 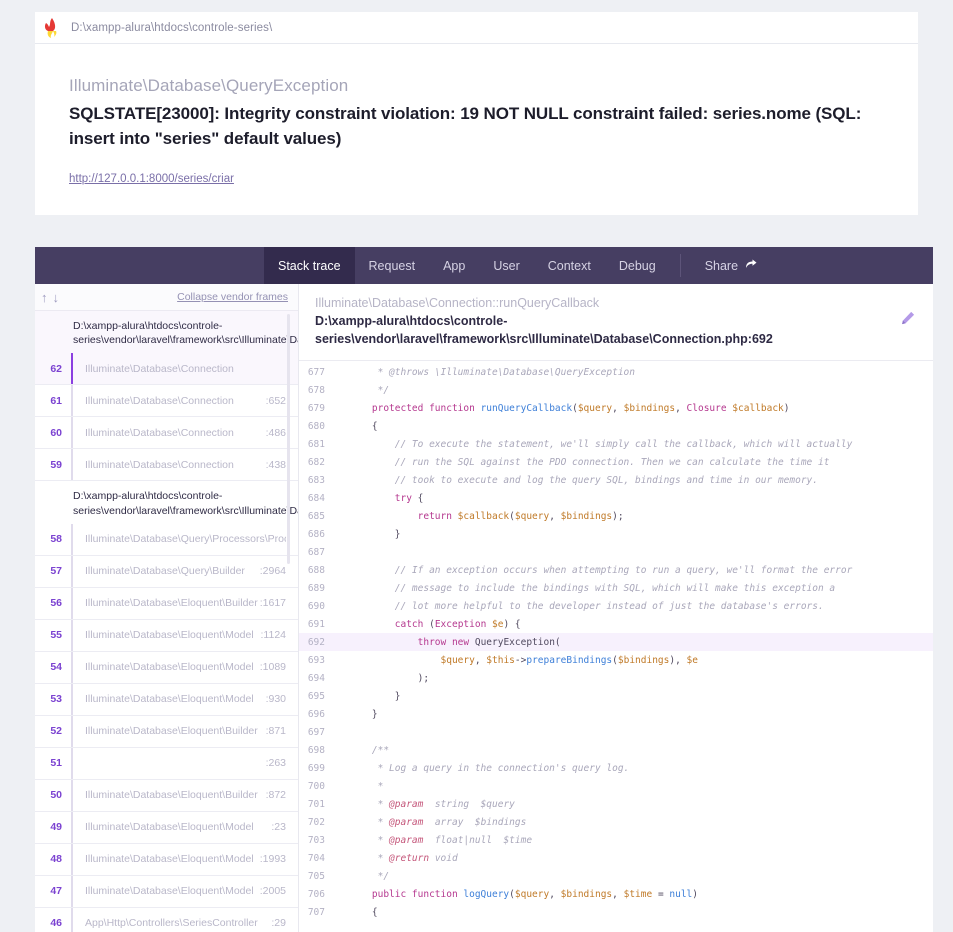 I want to click on tab-app: App, so click(x=454, y=265).